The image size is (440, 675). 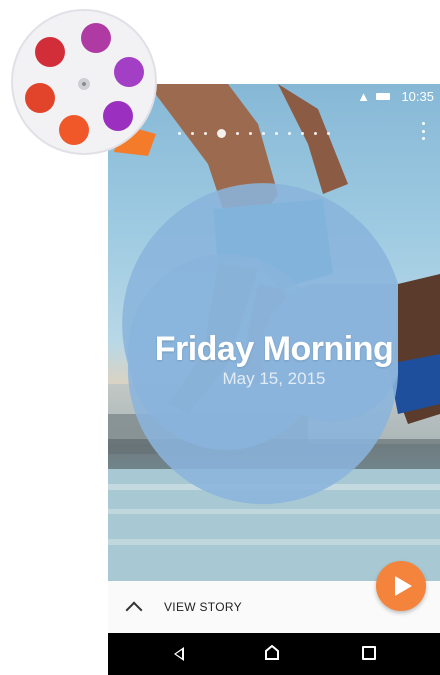 I want to click on movie-reel-icon, so click(x=84, y=82).